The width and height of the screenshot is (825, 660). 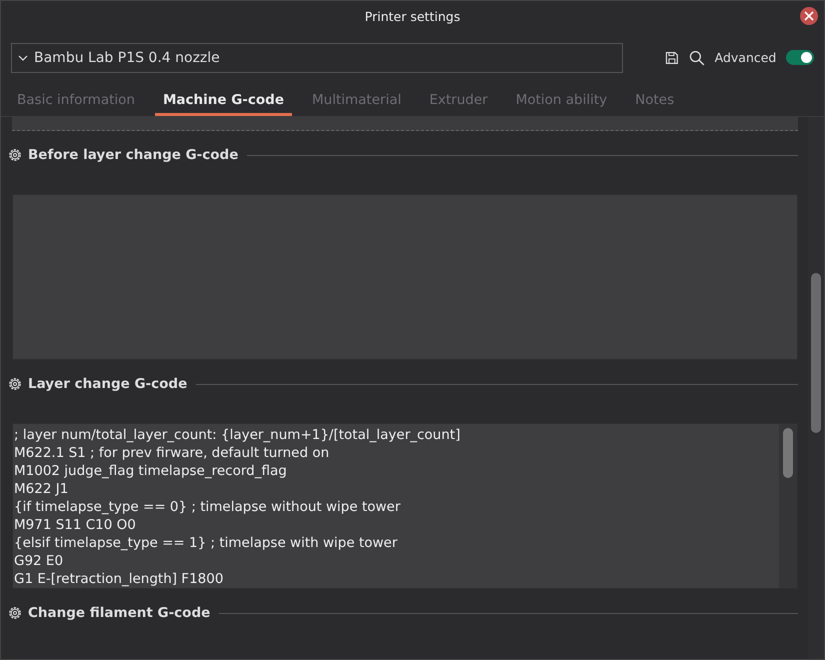 I want to click on tab: Basic information, so click(x=76, y=103).